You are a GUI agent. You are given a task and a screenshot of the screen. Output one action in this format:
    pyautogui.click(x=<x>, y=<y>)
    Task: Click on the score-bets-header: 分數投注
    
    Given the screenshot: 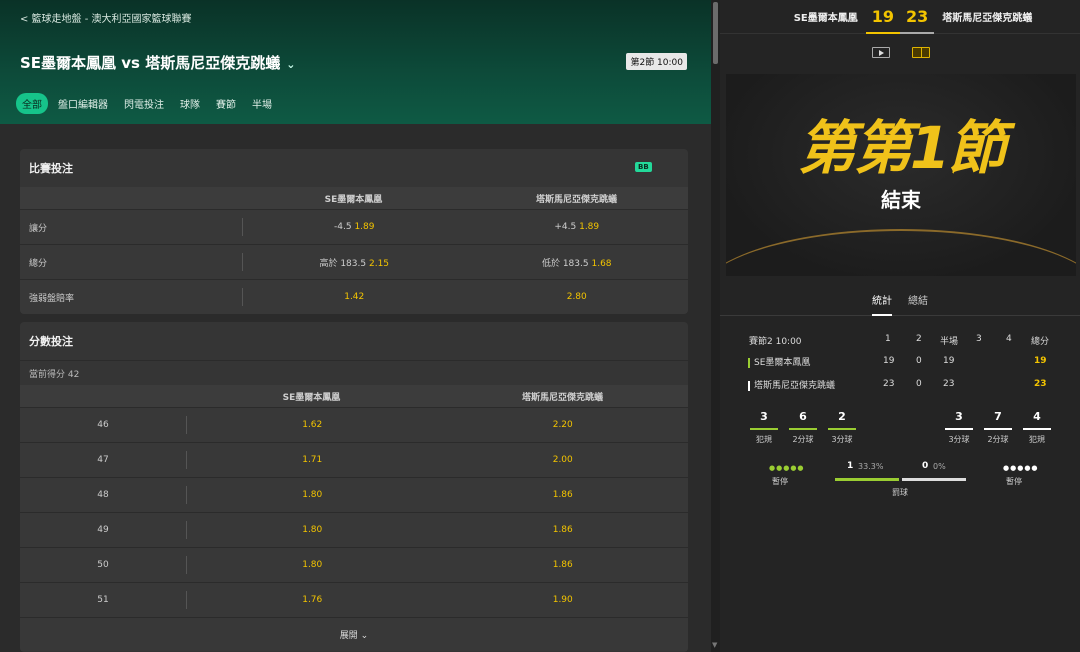 What is the action you would take?
    pyautogui.click(x=354, y=341)
    